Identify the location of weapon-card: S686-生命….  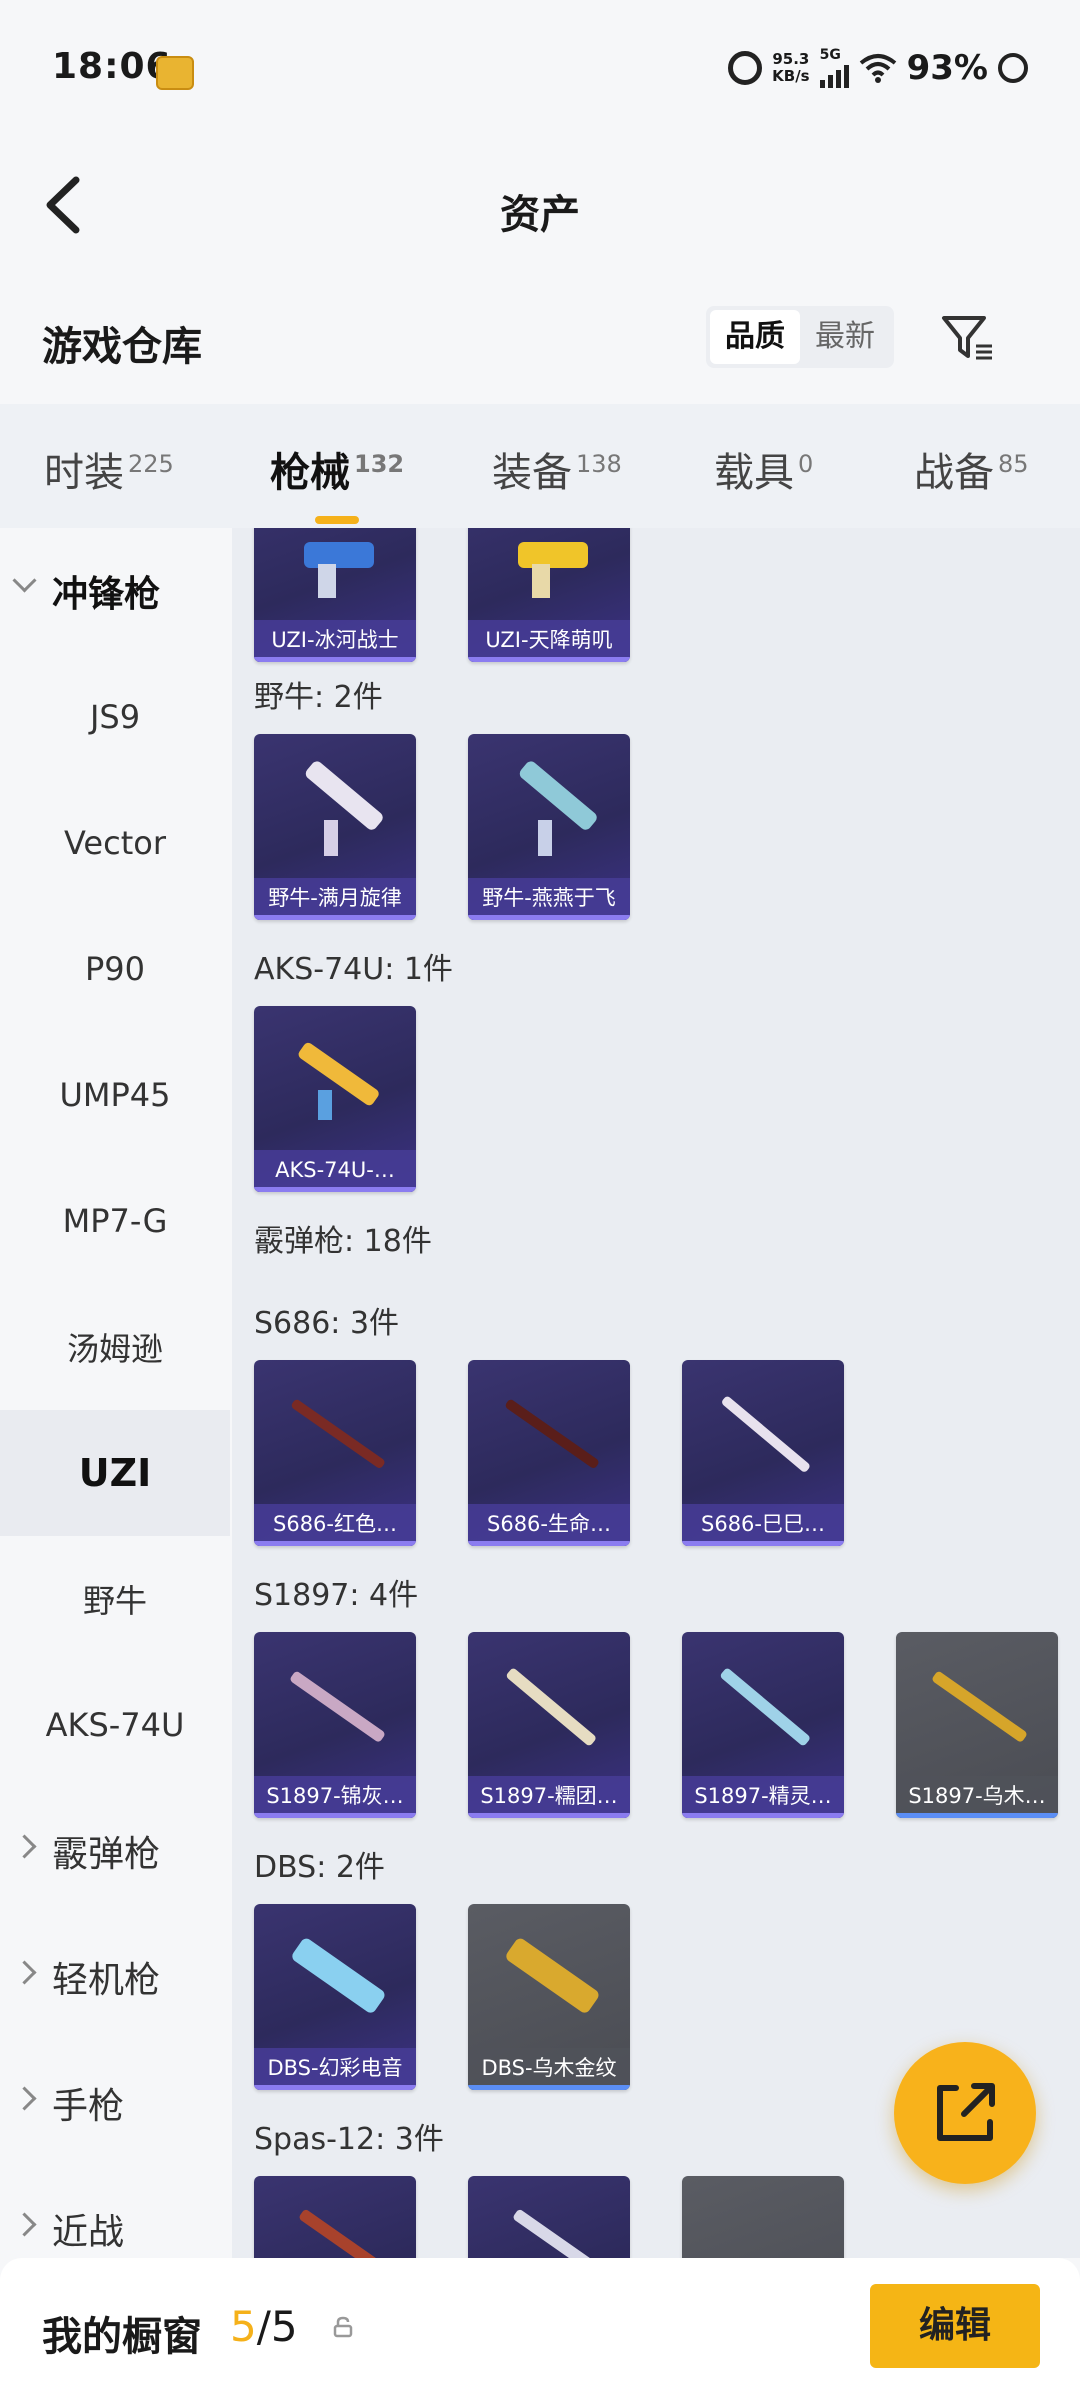
(549, 1453).